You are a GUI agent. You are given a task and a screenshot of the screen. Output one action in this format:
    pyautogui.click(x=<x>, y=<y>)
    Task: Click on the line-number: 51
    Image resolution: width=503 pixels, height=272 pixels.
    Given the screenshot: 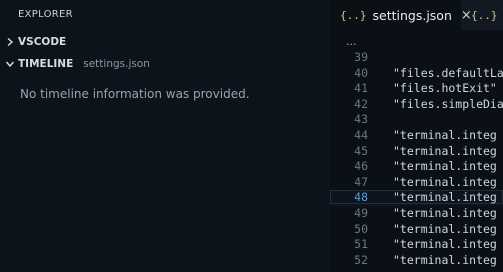 What is the action you would take?
    pyautogui.click(x=361, y=244)
    